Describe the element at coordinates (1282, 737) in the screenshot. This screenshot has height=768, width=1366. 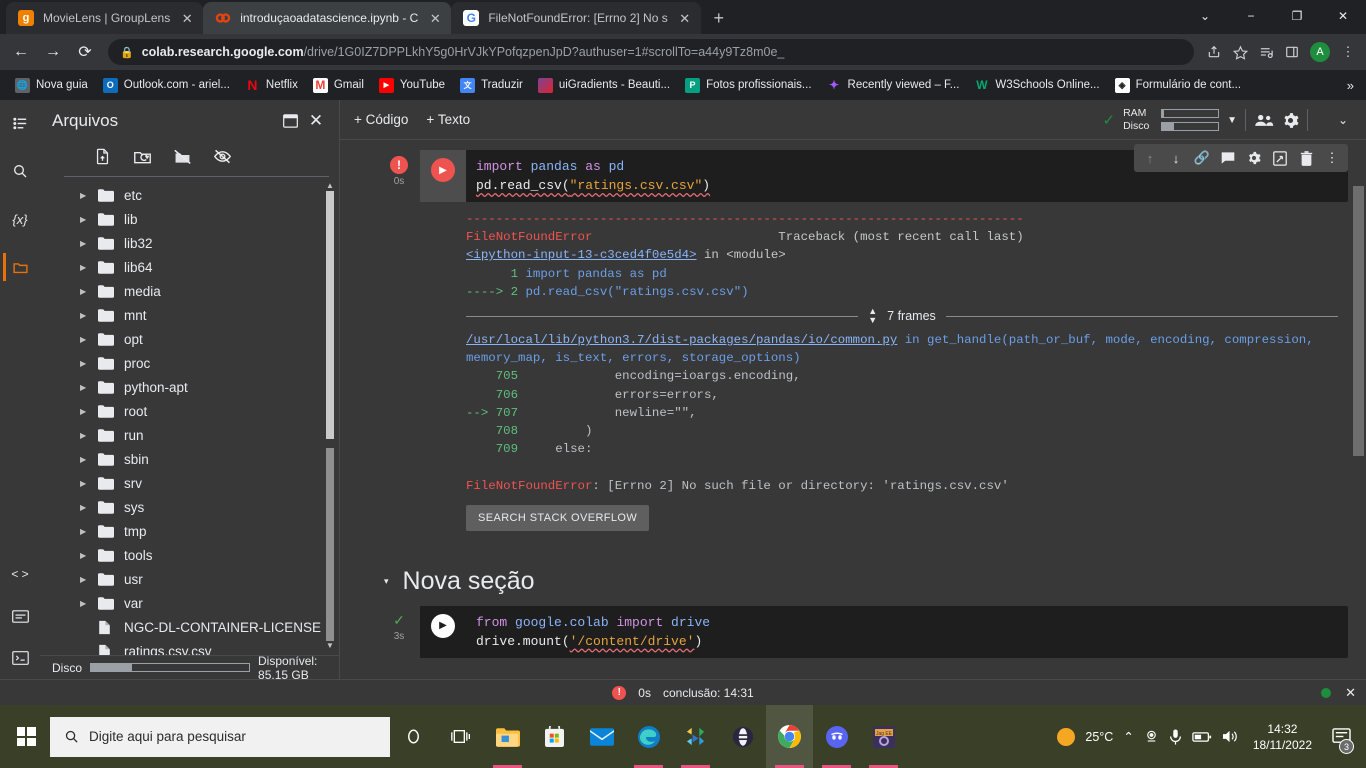
I see `taskbar-clock: 14:32 18/11/2022` at that location.